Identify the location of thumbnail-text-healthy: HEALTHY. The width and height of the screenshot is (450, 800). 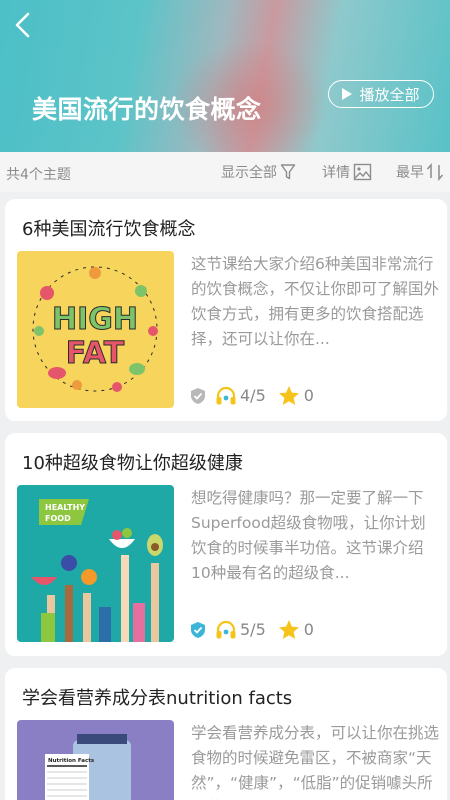
(65, 507).